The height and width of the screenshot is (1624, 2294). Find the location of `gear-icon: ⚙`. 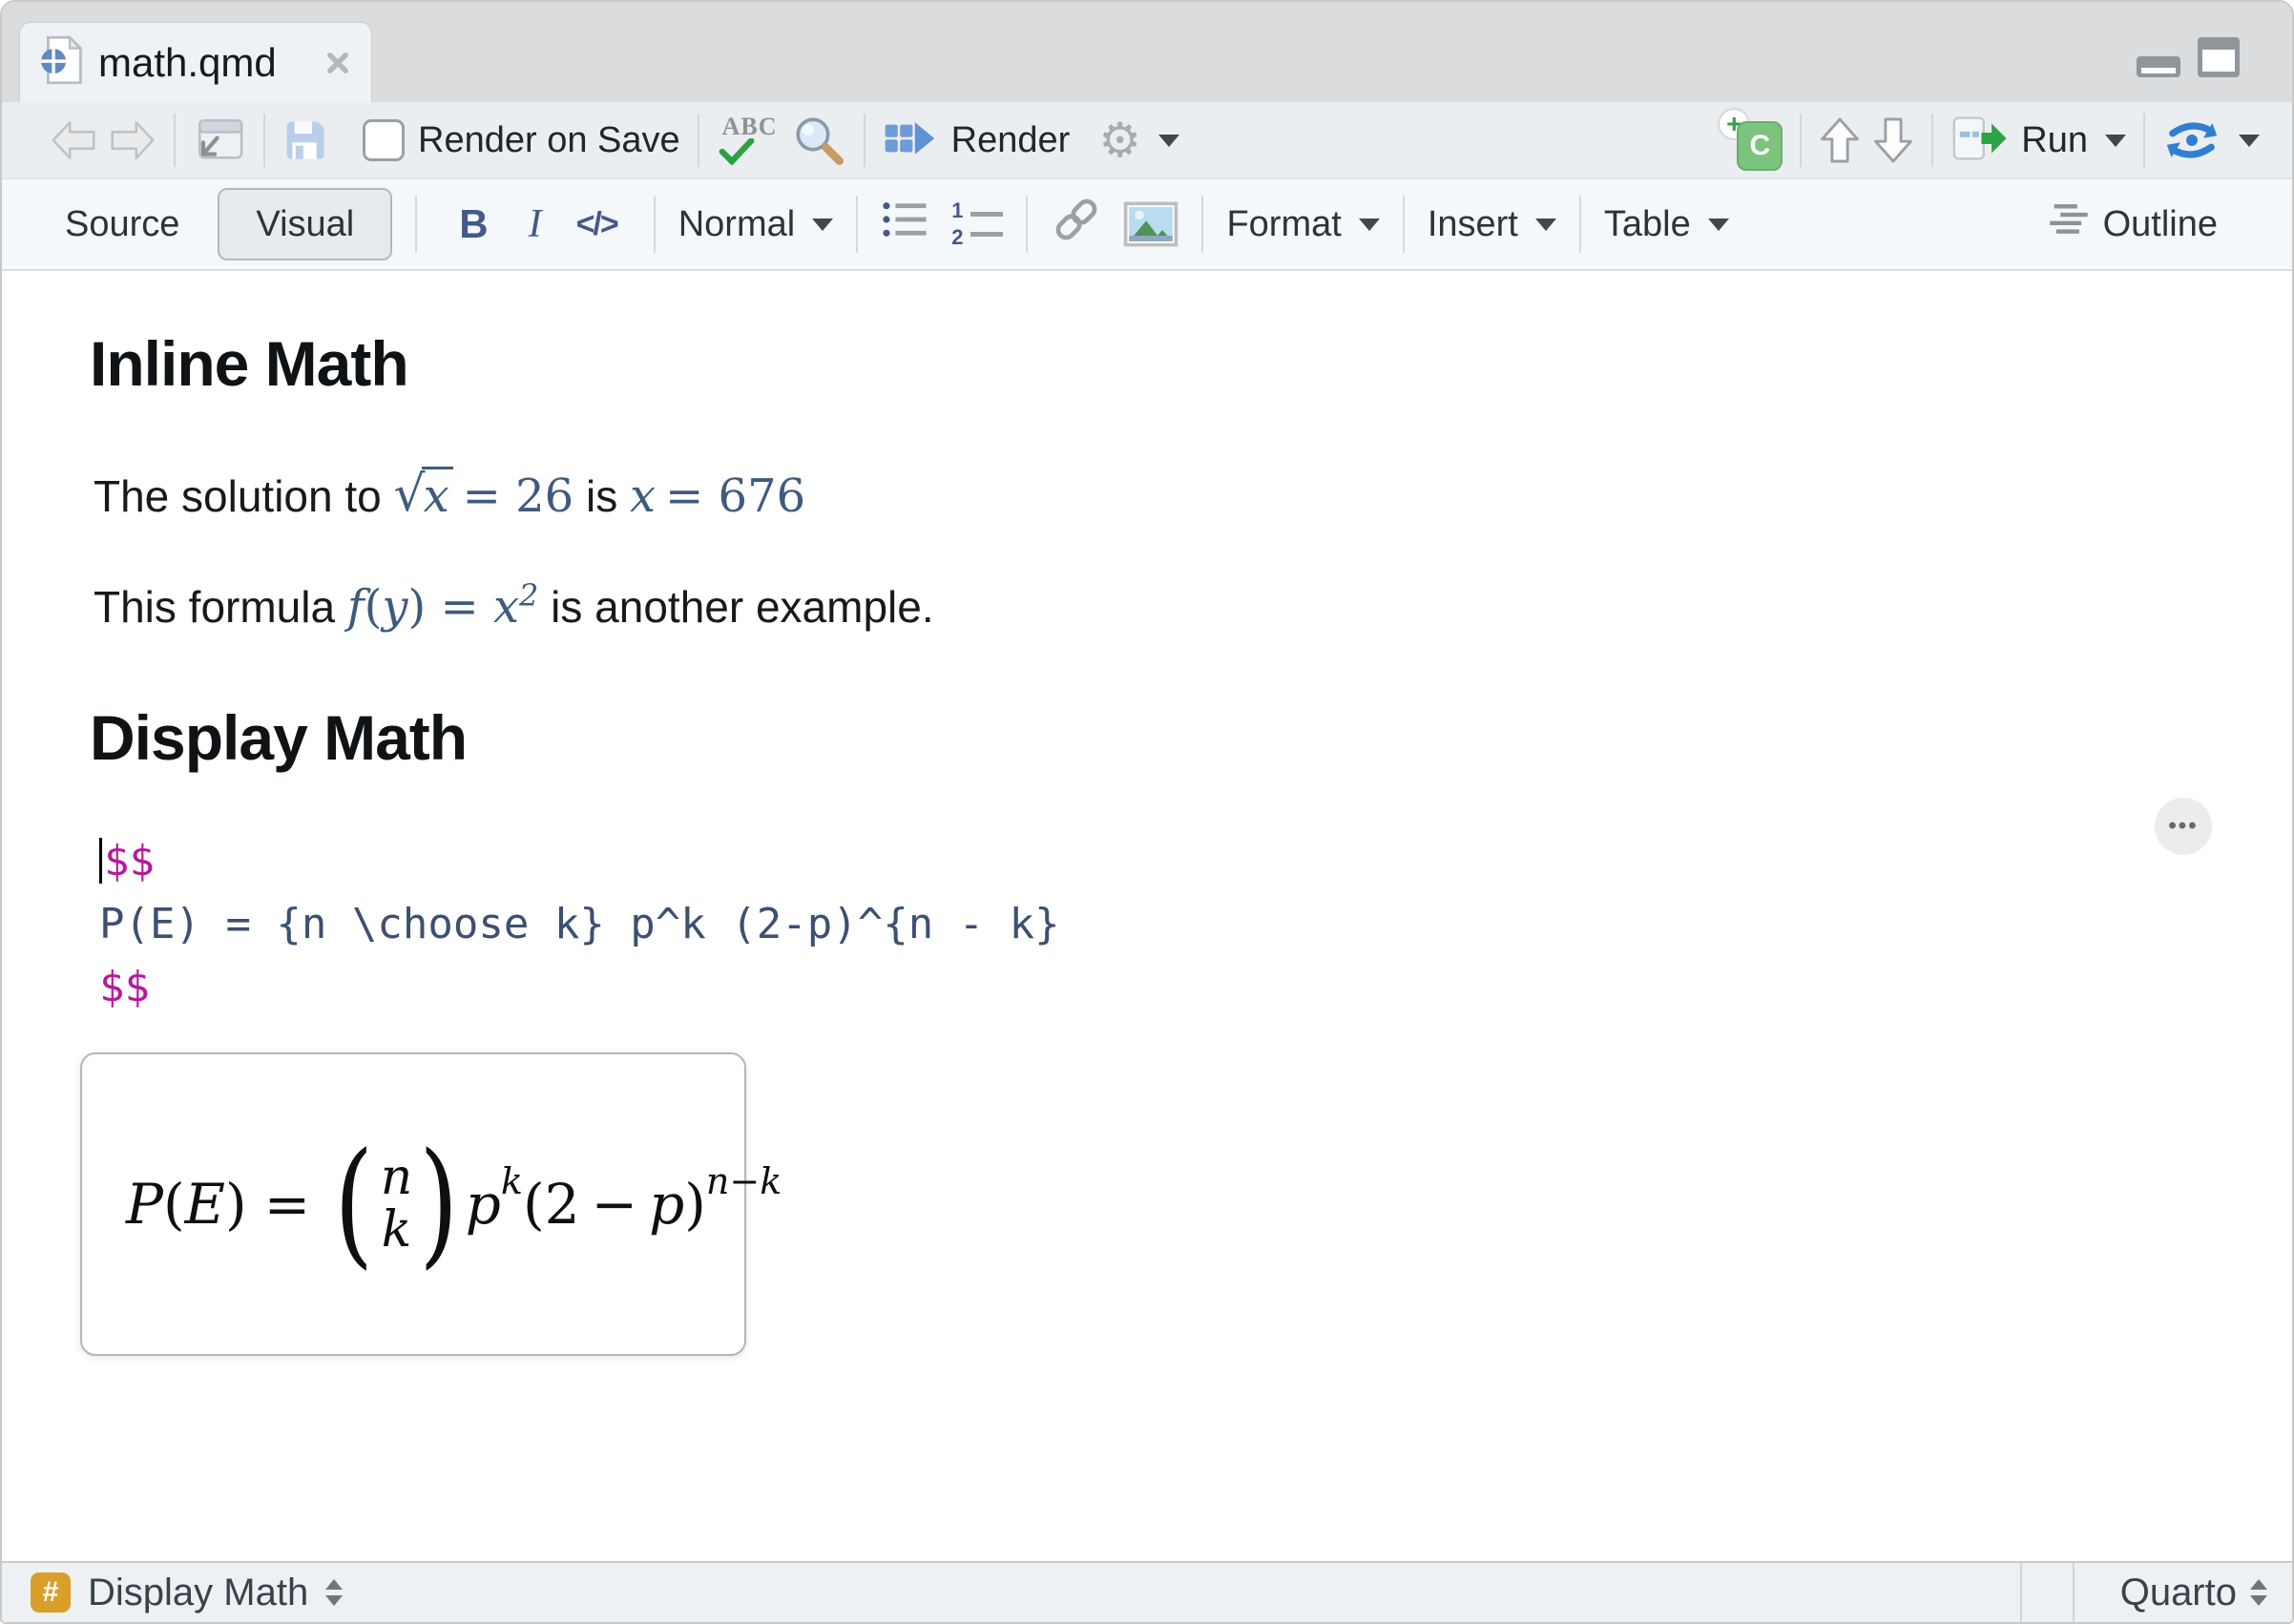

gear-icon: ⚙ is located at coordinates (1120, 140).